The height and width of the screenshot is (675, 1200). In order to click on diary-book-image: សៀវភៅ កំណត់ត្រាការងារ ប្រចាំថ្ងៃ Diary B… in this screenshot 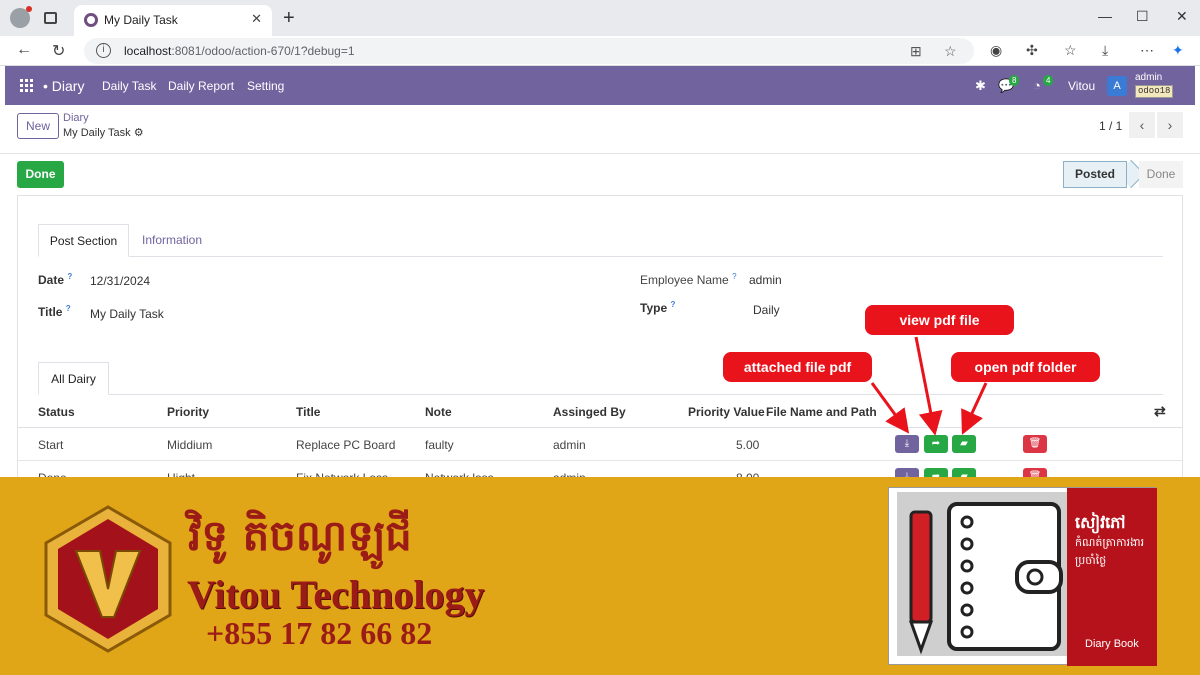, I will do `click(1022, 576)`.